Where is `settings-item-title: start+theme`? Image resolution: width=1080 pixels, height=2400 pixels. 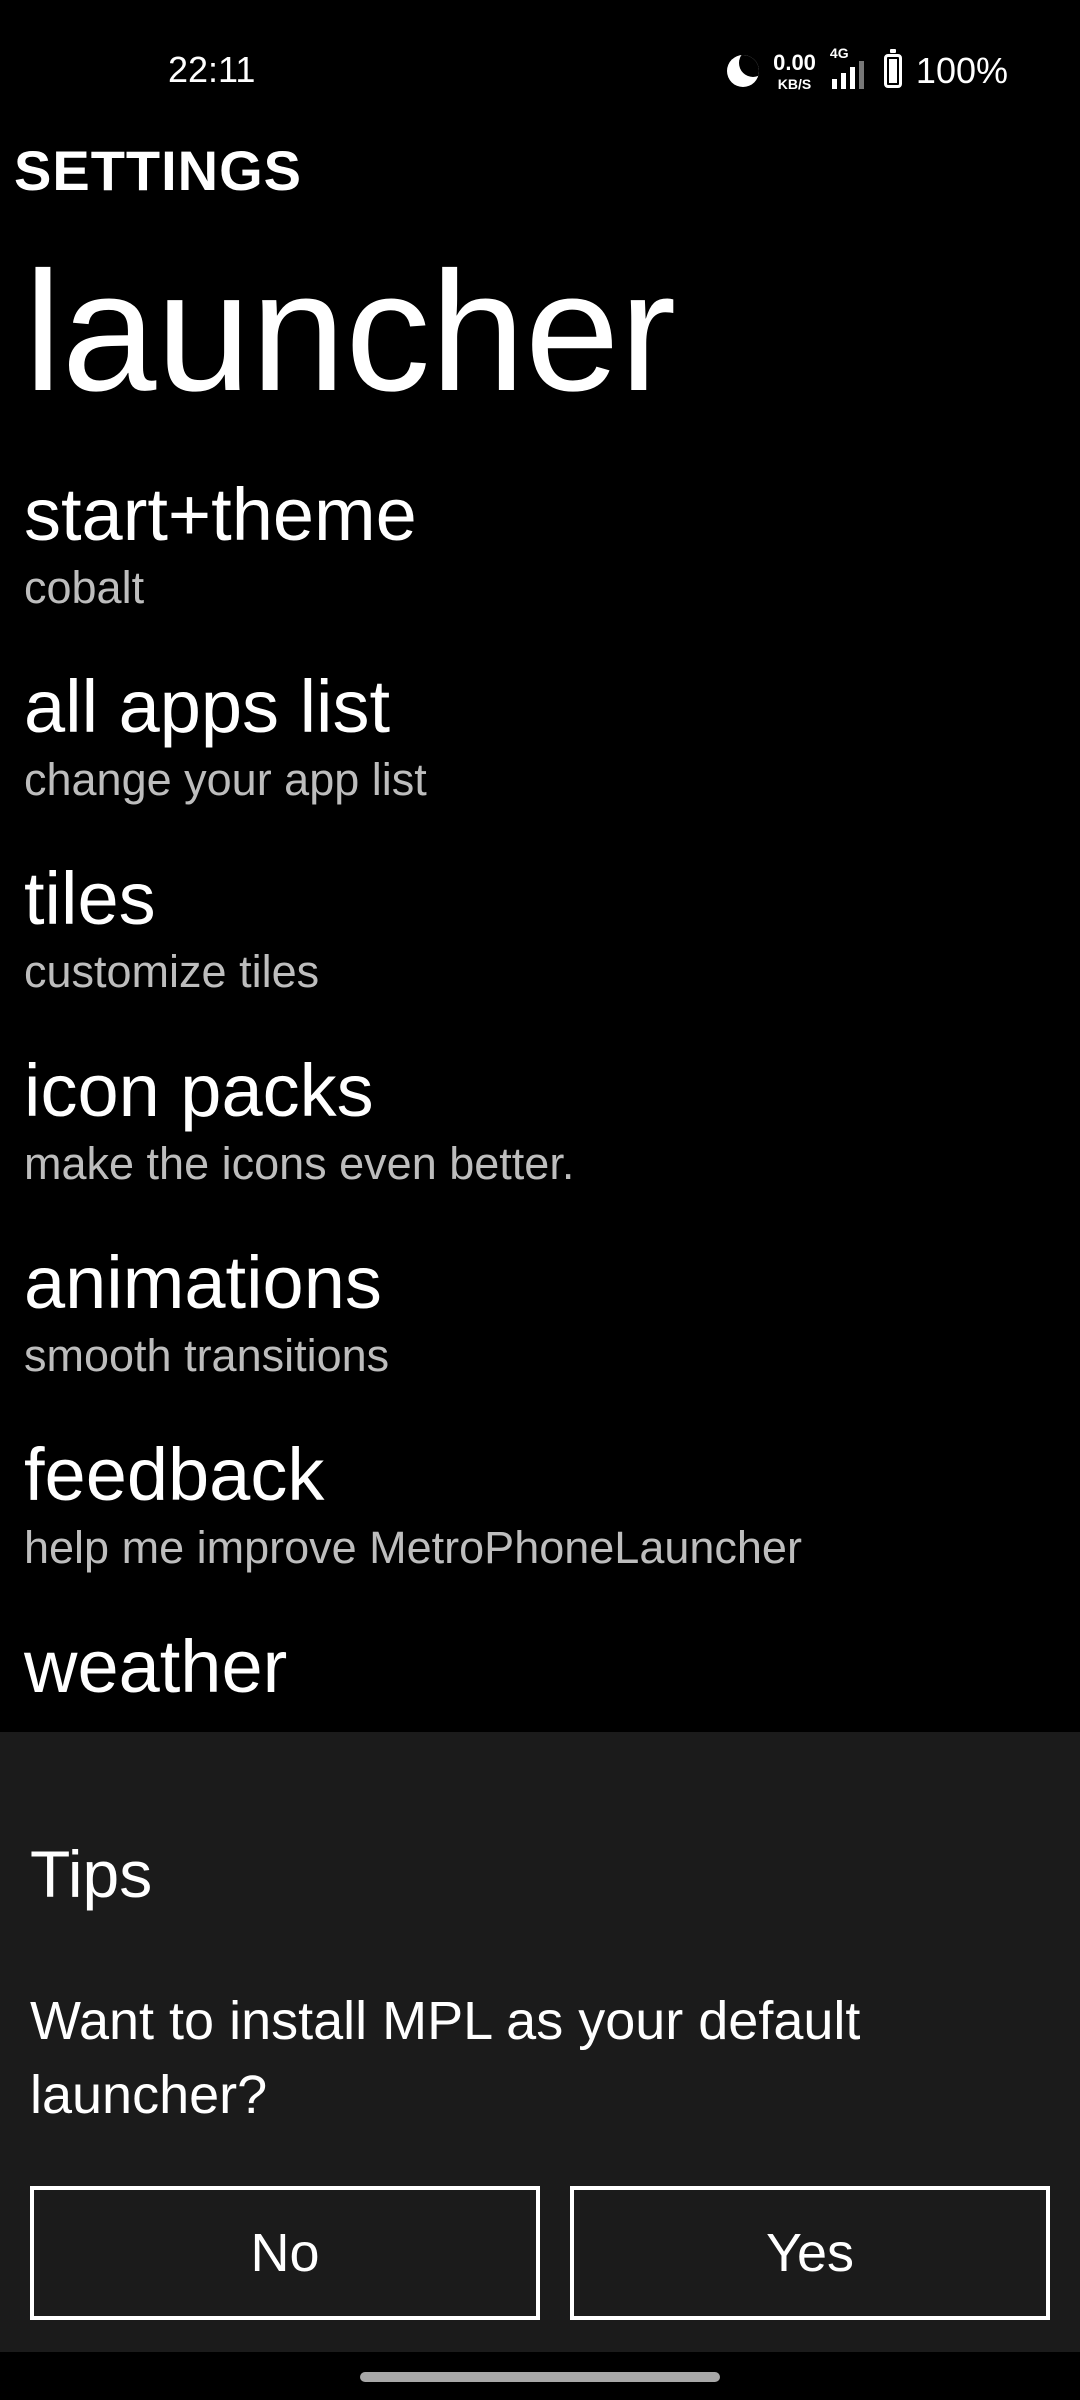 settings-item-title: start+theme is located at coordinates (220, 514).